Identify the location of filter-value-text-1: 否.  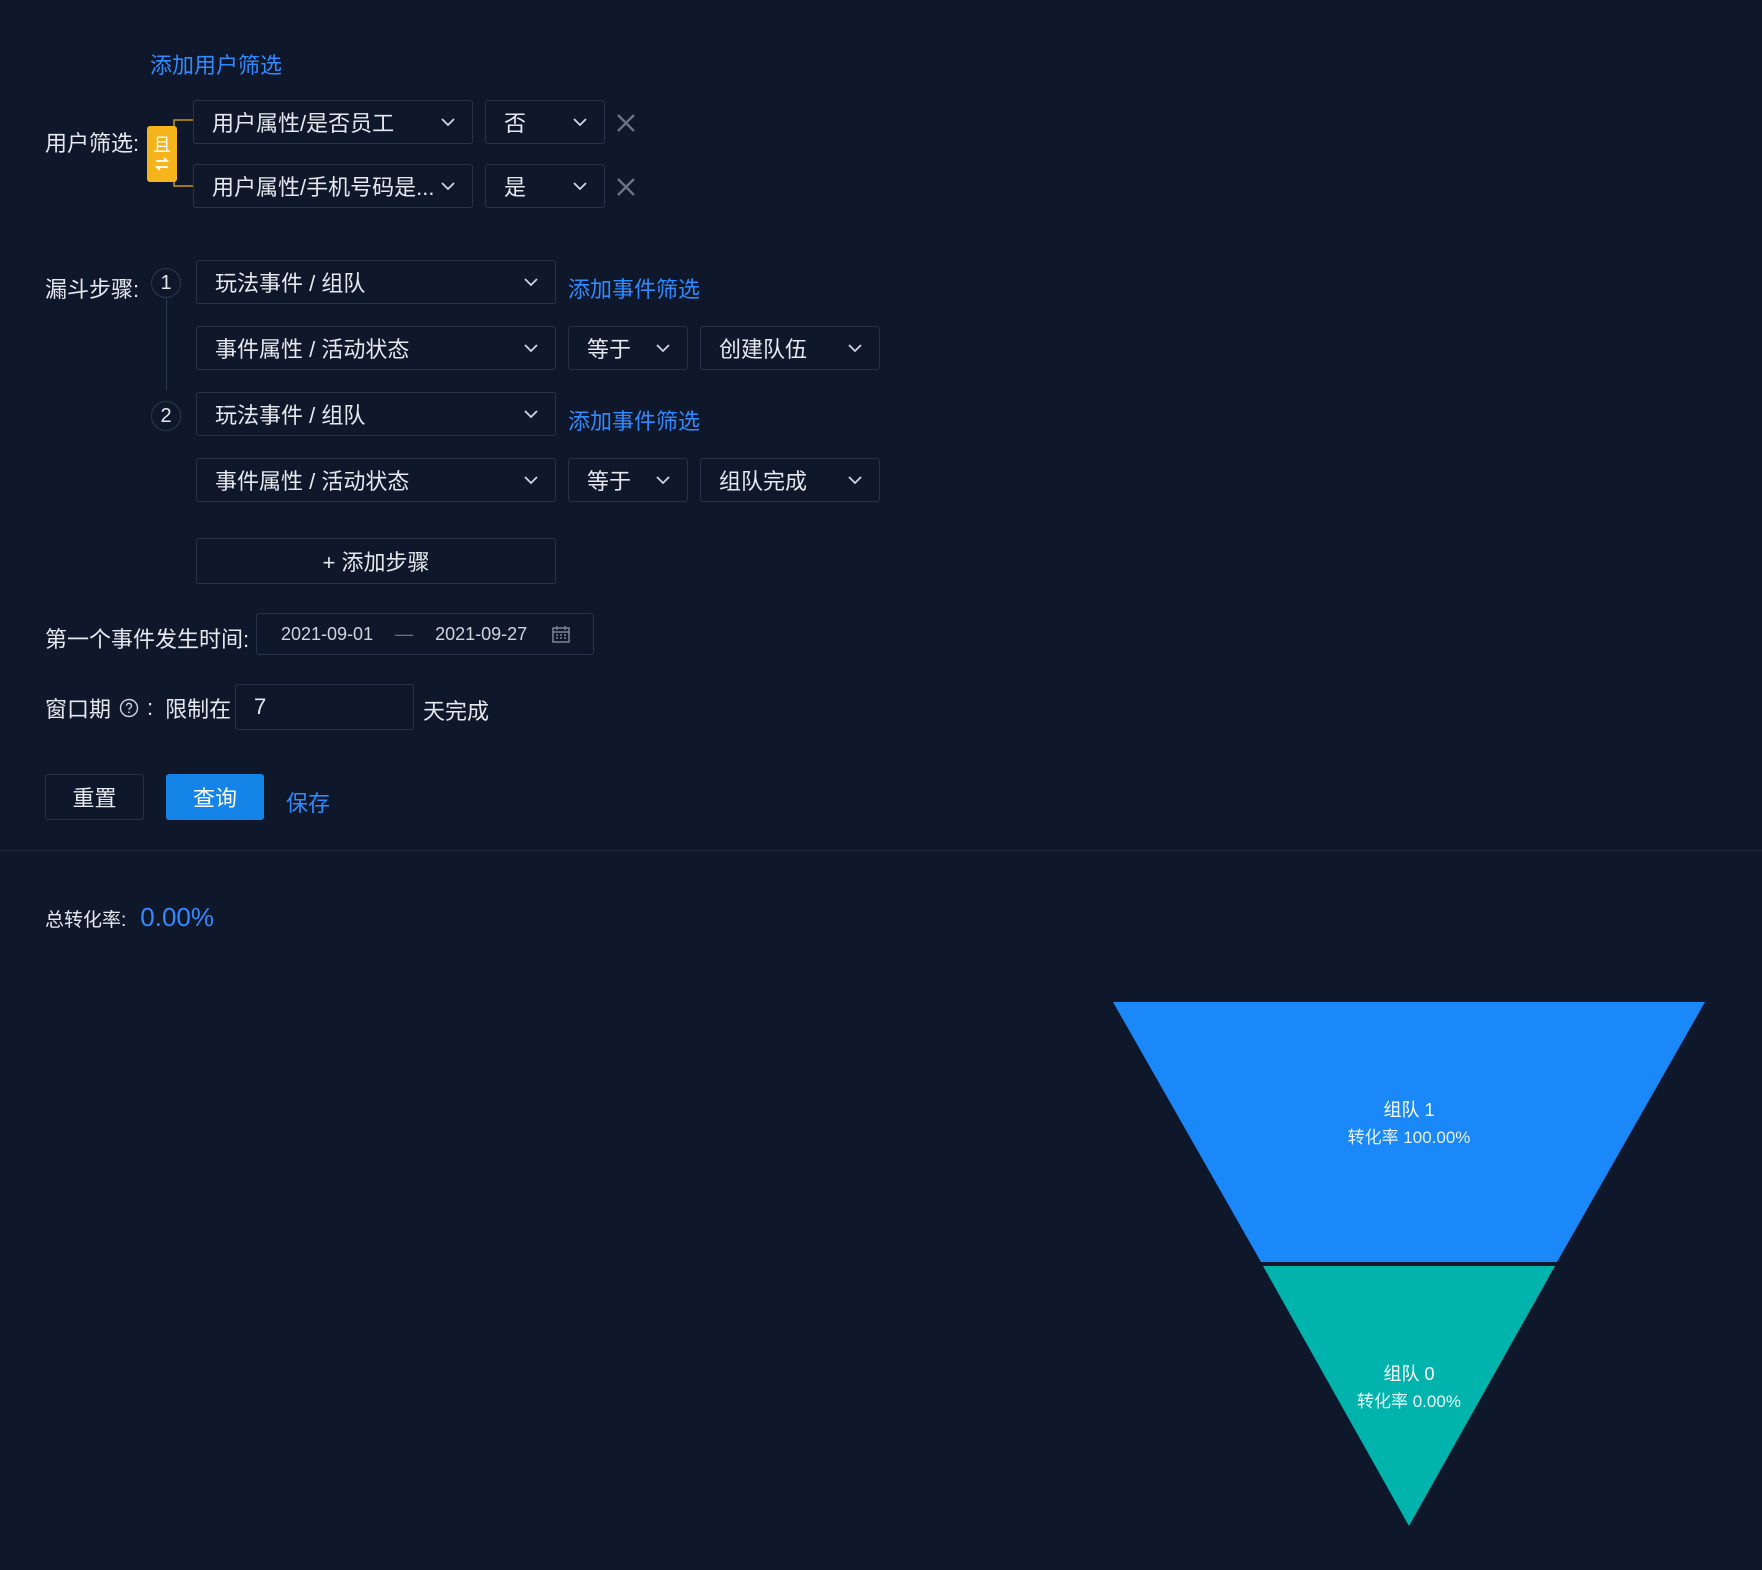
(515, 123).